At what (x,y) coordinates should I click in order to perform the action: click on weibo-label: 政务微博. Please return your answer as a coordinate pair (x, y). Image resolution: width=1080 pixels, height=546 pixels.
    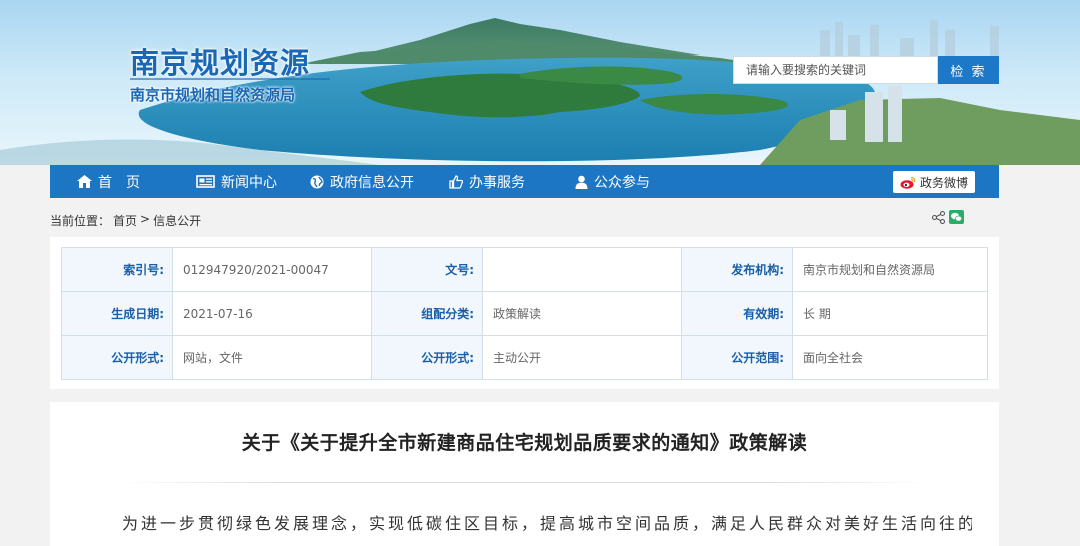
    Looking at the image, I should click on (943, 182).